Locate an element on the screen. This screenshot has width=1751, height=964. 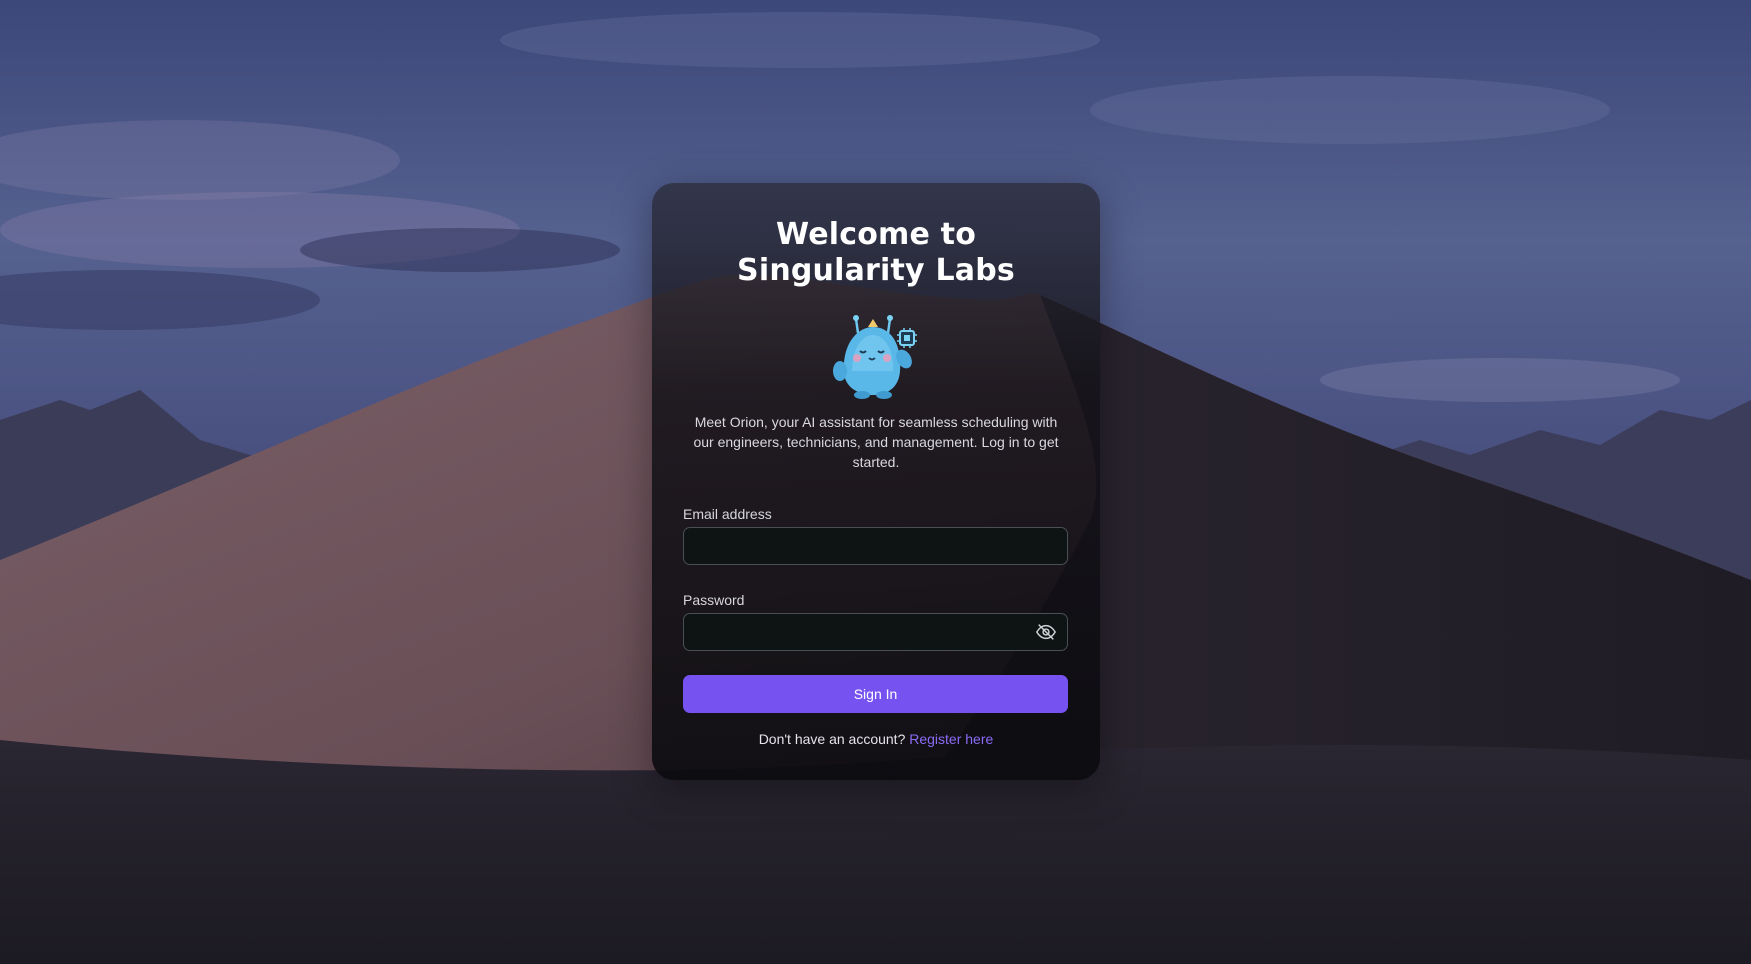
eye-off-icon is located at coordinates (1046, 632).